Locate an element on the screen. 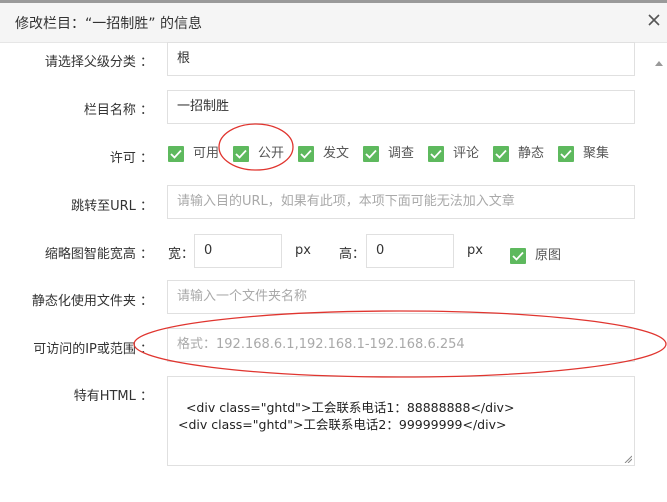  ip-range-placeholder: 格式：192.168.6.1,192.168.1-192.168.6.254 is located at coordinates (321, 344).